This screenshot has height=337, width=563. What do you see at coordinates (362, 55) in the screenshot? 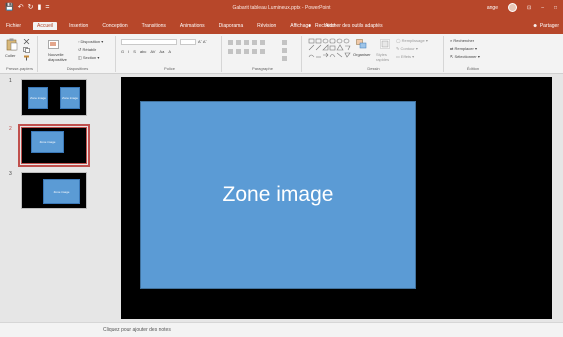
I see `arrange-button: Organiser` at bounding box center [362, 55].